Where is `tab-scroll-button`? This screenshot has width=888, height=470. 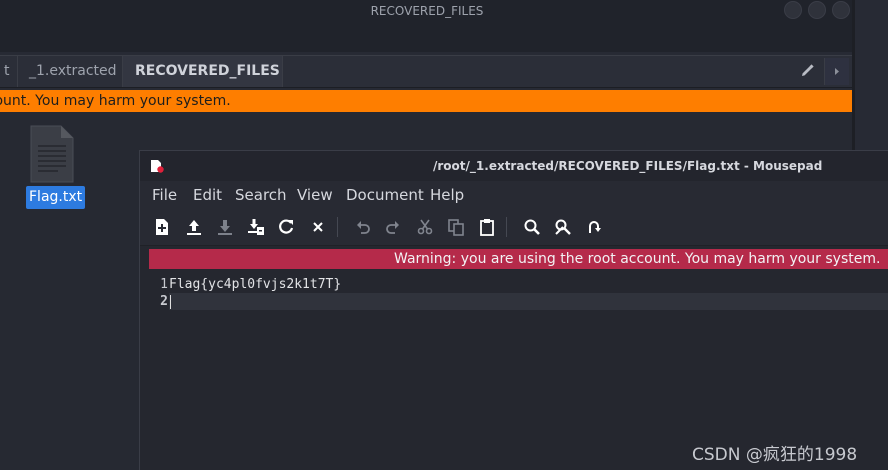 tab-scroll-button is located at coordinates (836, 71).